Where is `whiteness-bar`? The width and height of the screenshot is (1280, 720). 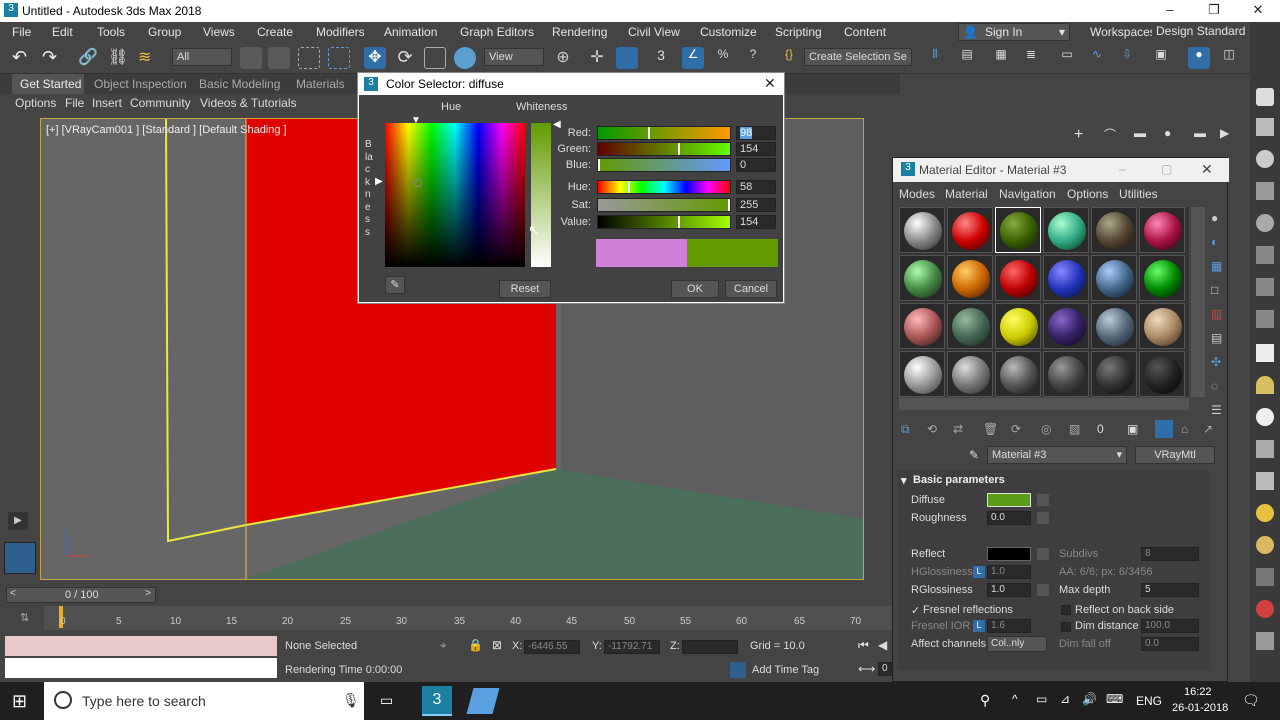 whiteness-bar is located at coordinates (541, 195).